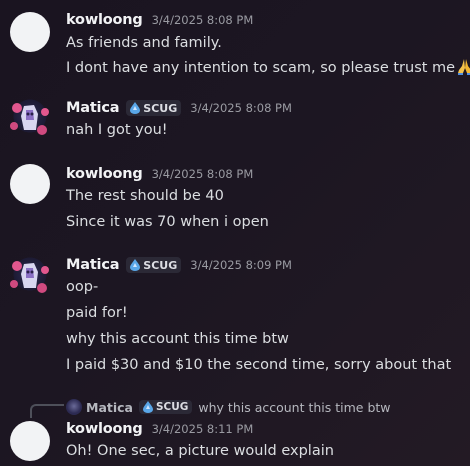 The height and width of the screenshot is (466, 470). Describe the element at coordinates (200, 451) in the screenshot. I see `message-text: Oh! One sec, a picture would explain` at that location.